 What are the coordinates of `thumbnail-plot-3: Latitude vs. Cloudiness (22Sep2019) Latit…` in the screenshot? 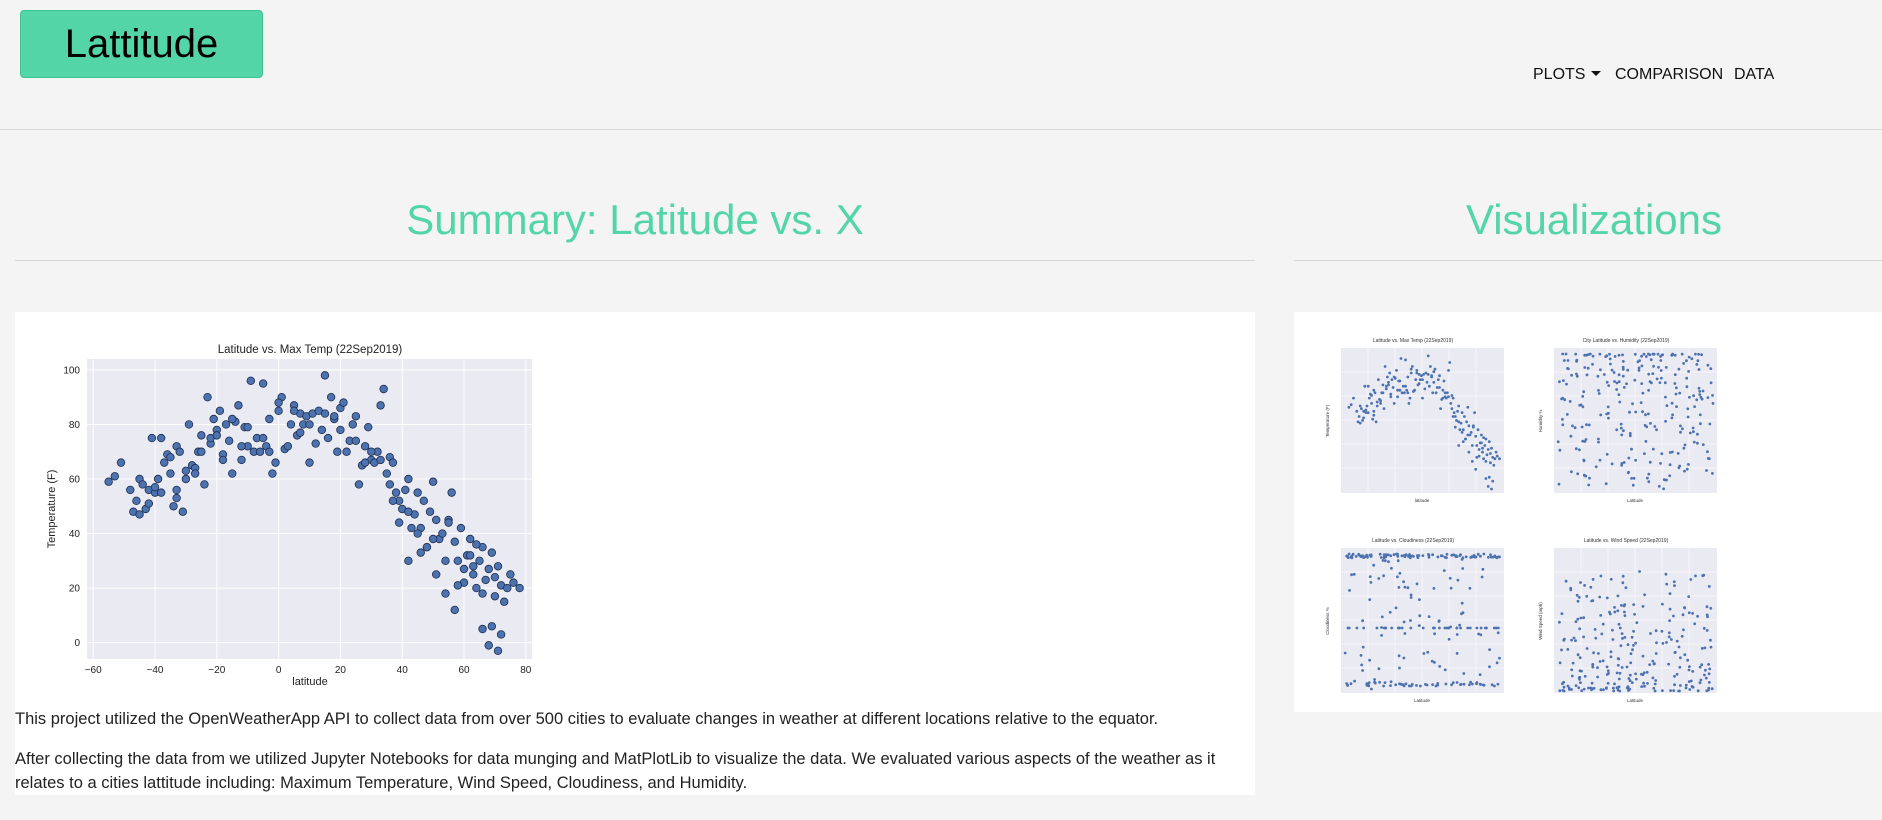 It's located at (1414, 620).